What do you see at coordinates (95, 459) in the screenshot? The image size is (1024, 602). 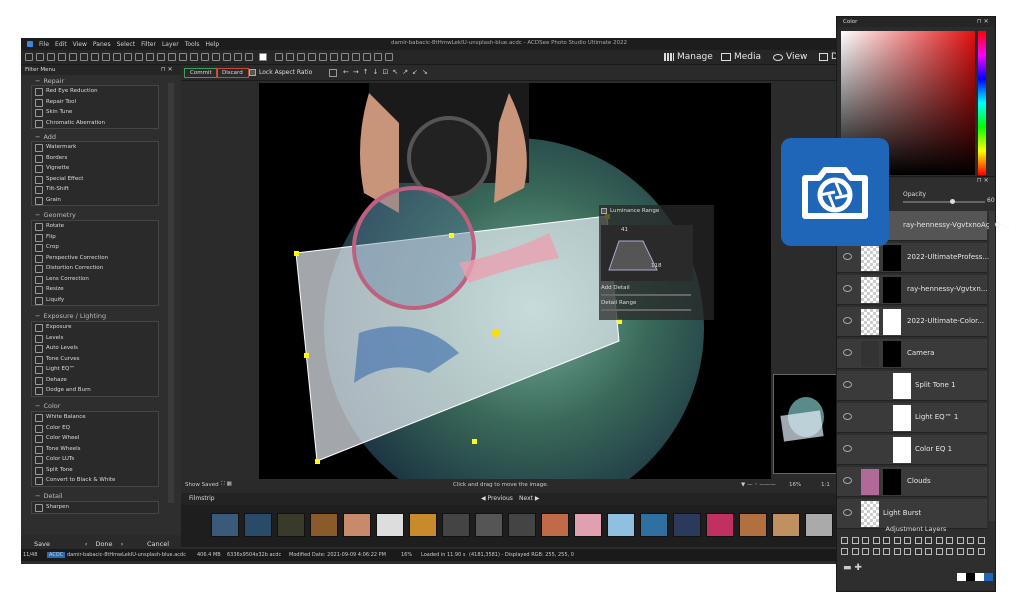 I see `filter-item: Color LUTs` at bounding box center [95, 459].